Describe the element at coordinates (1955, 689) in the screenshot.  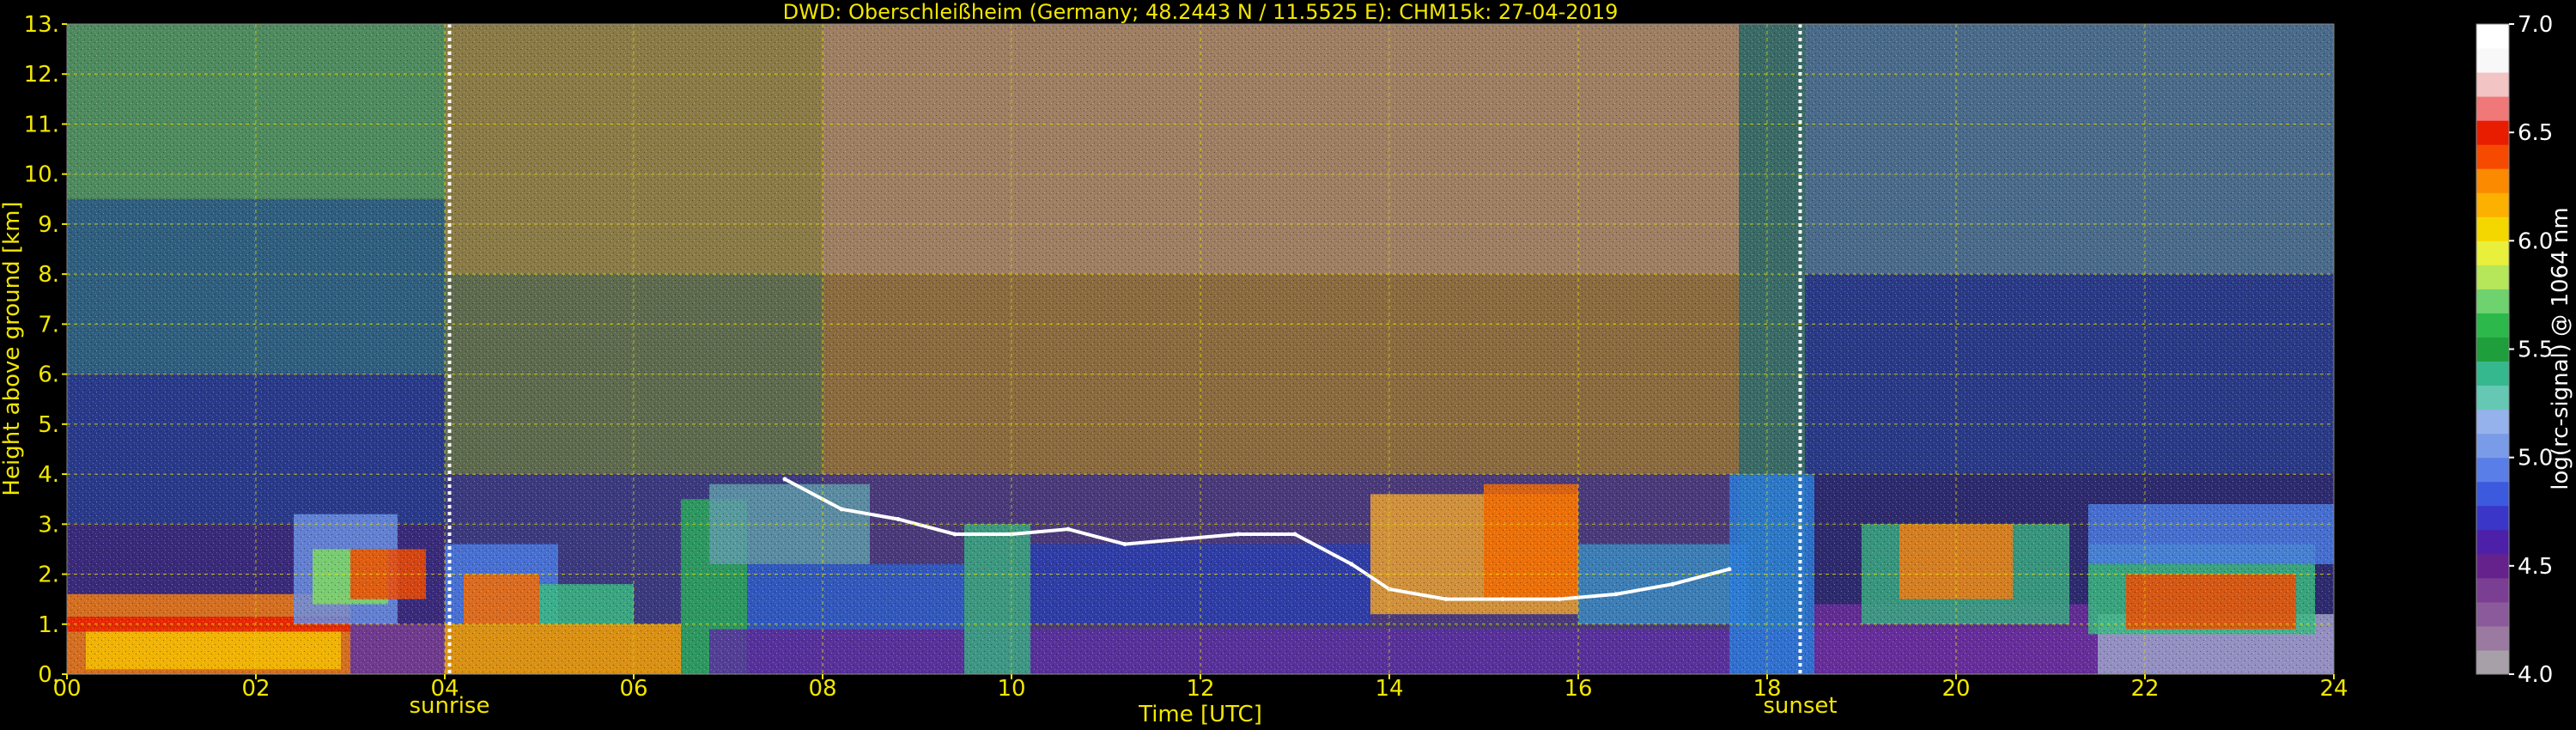
I see `x-tick-label: 20` at that location.